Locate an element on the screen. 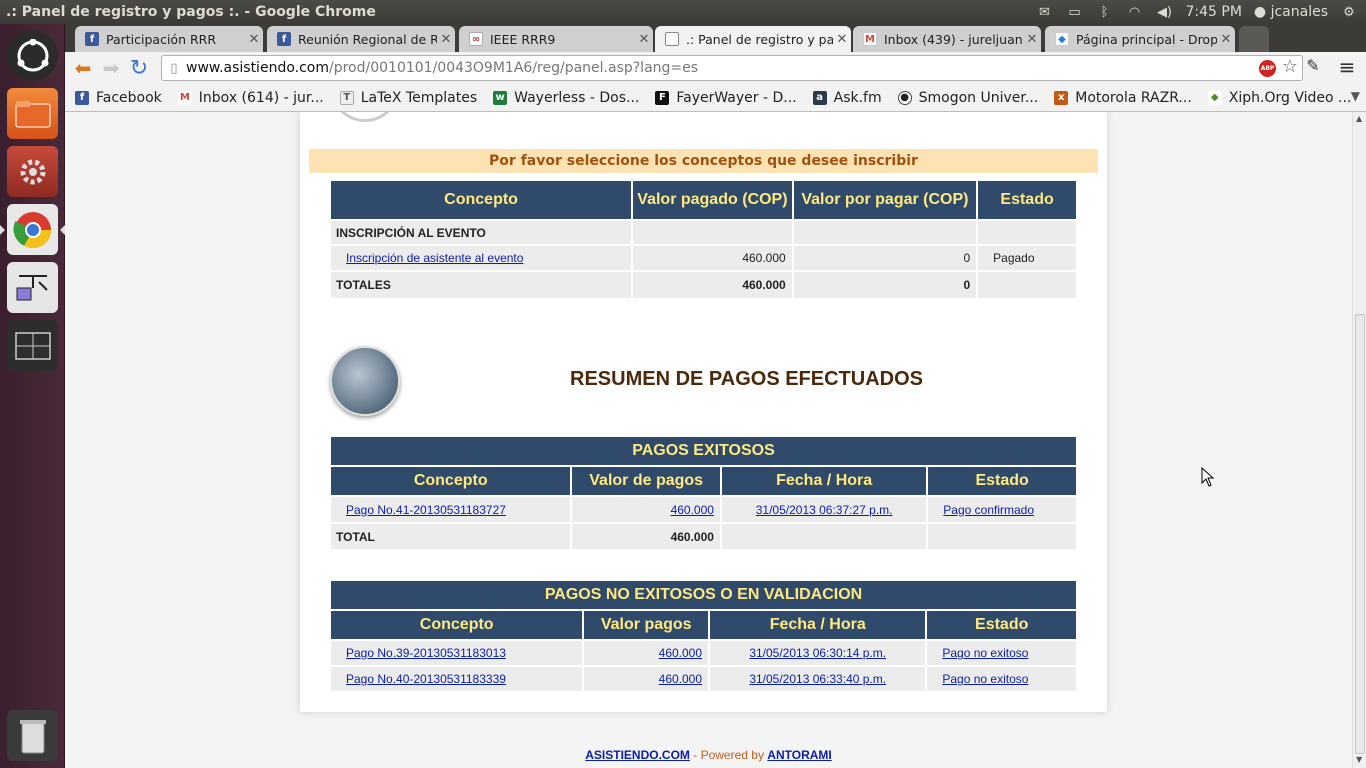 Image resolution: width=1366 pixels, height=768 pixels. gmail-icon: M is located at coordinates (184, 97).